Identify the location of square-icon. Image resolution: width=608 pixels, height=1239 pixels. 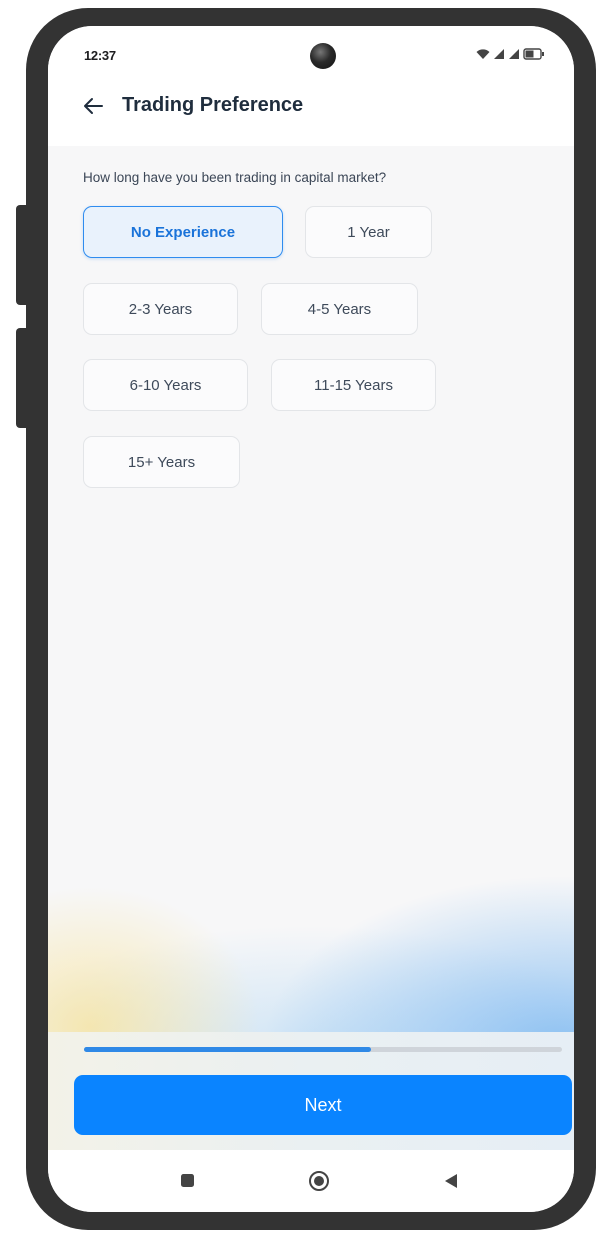
(187, 1180).